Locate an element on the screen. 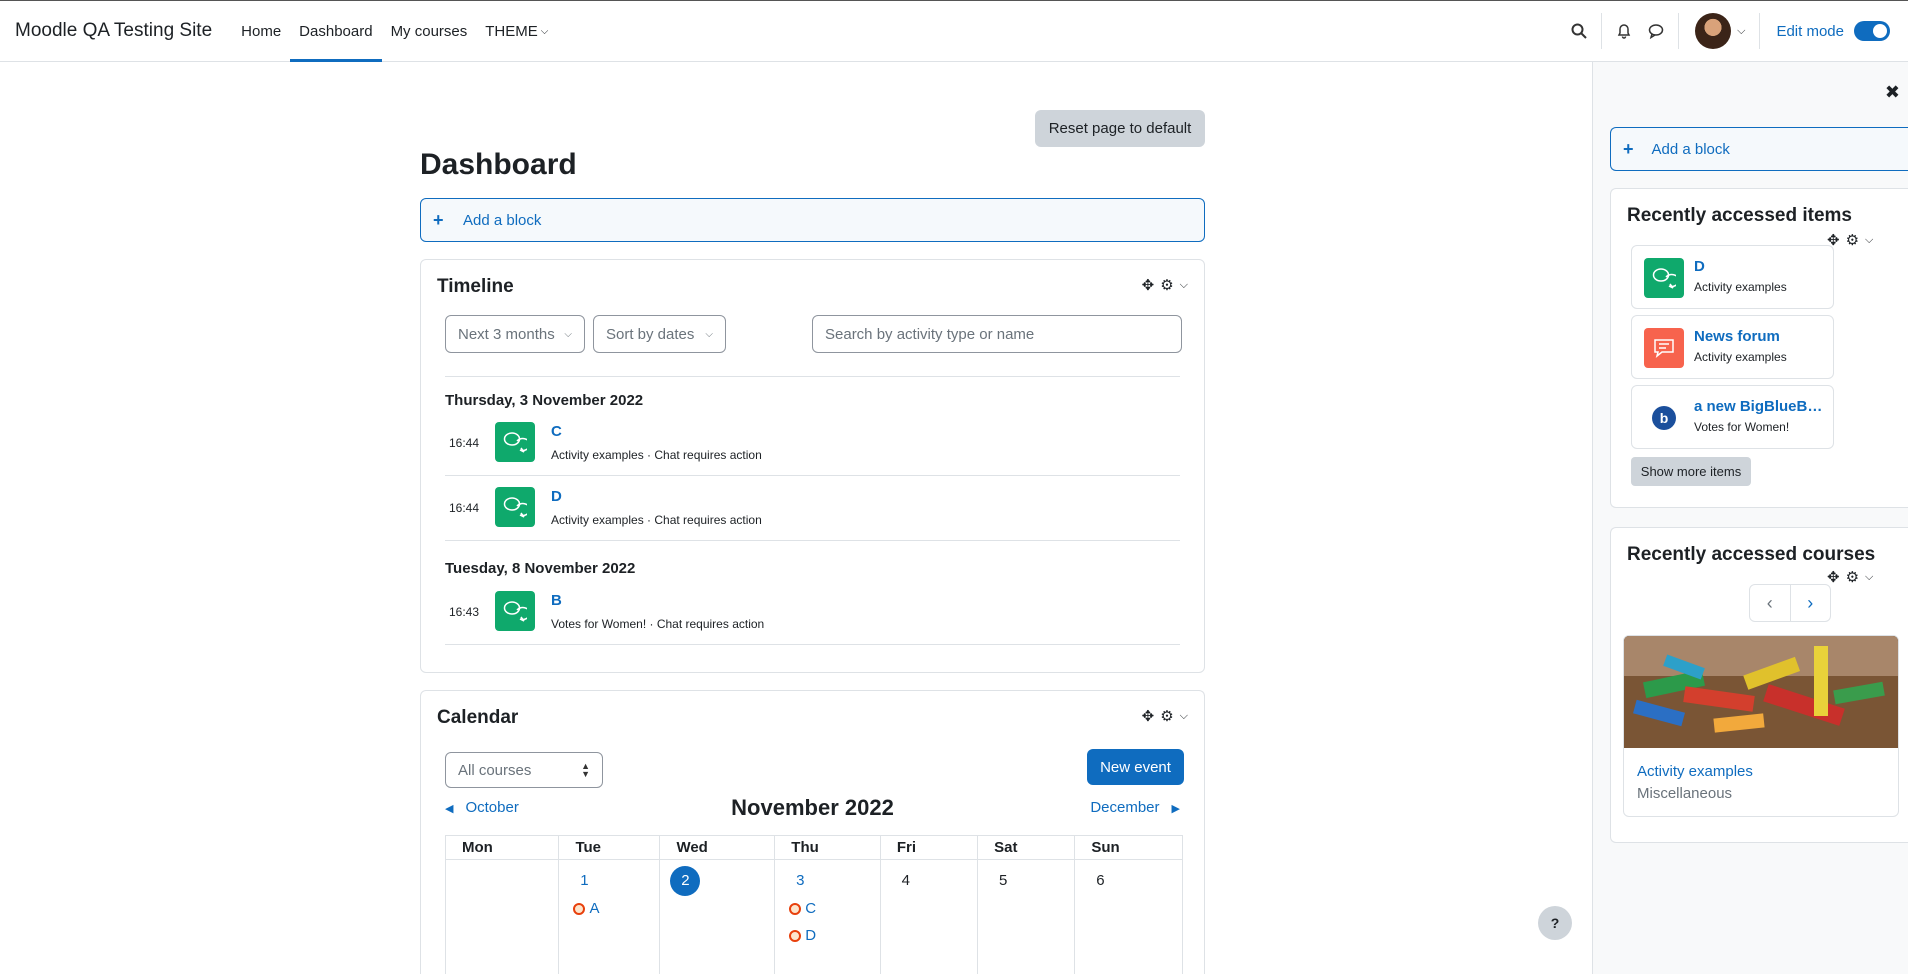 Image resolution: width=1908 pixels, height=974 pixels. new-event-button: New event is located at coordinates (1135, 767).